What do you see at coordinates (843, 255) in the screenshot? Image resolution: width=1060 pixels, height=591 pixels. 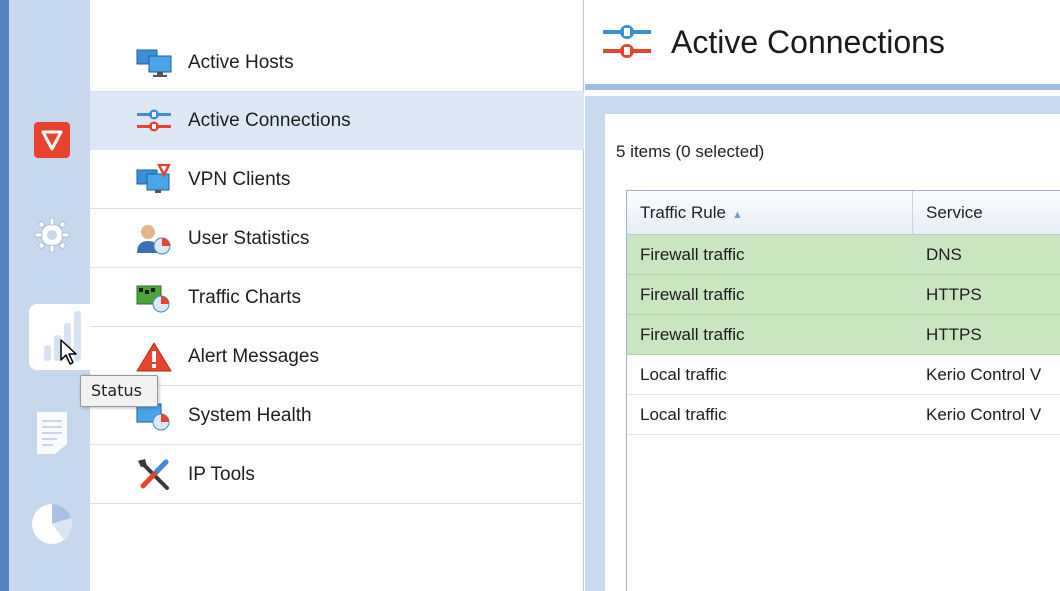 I see `table-row: Firewall traffic DNS` at bounding box center [843, 255].